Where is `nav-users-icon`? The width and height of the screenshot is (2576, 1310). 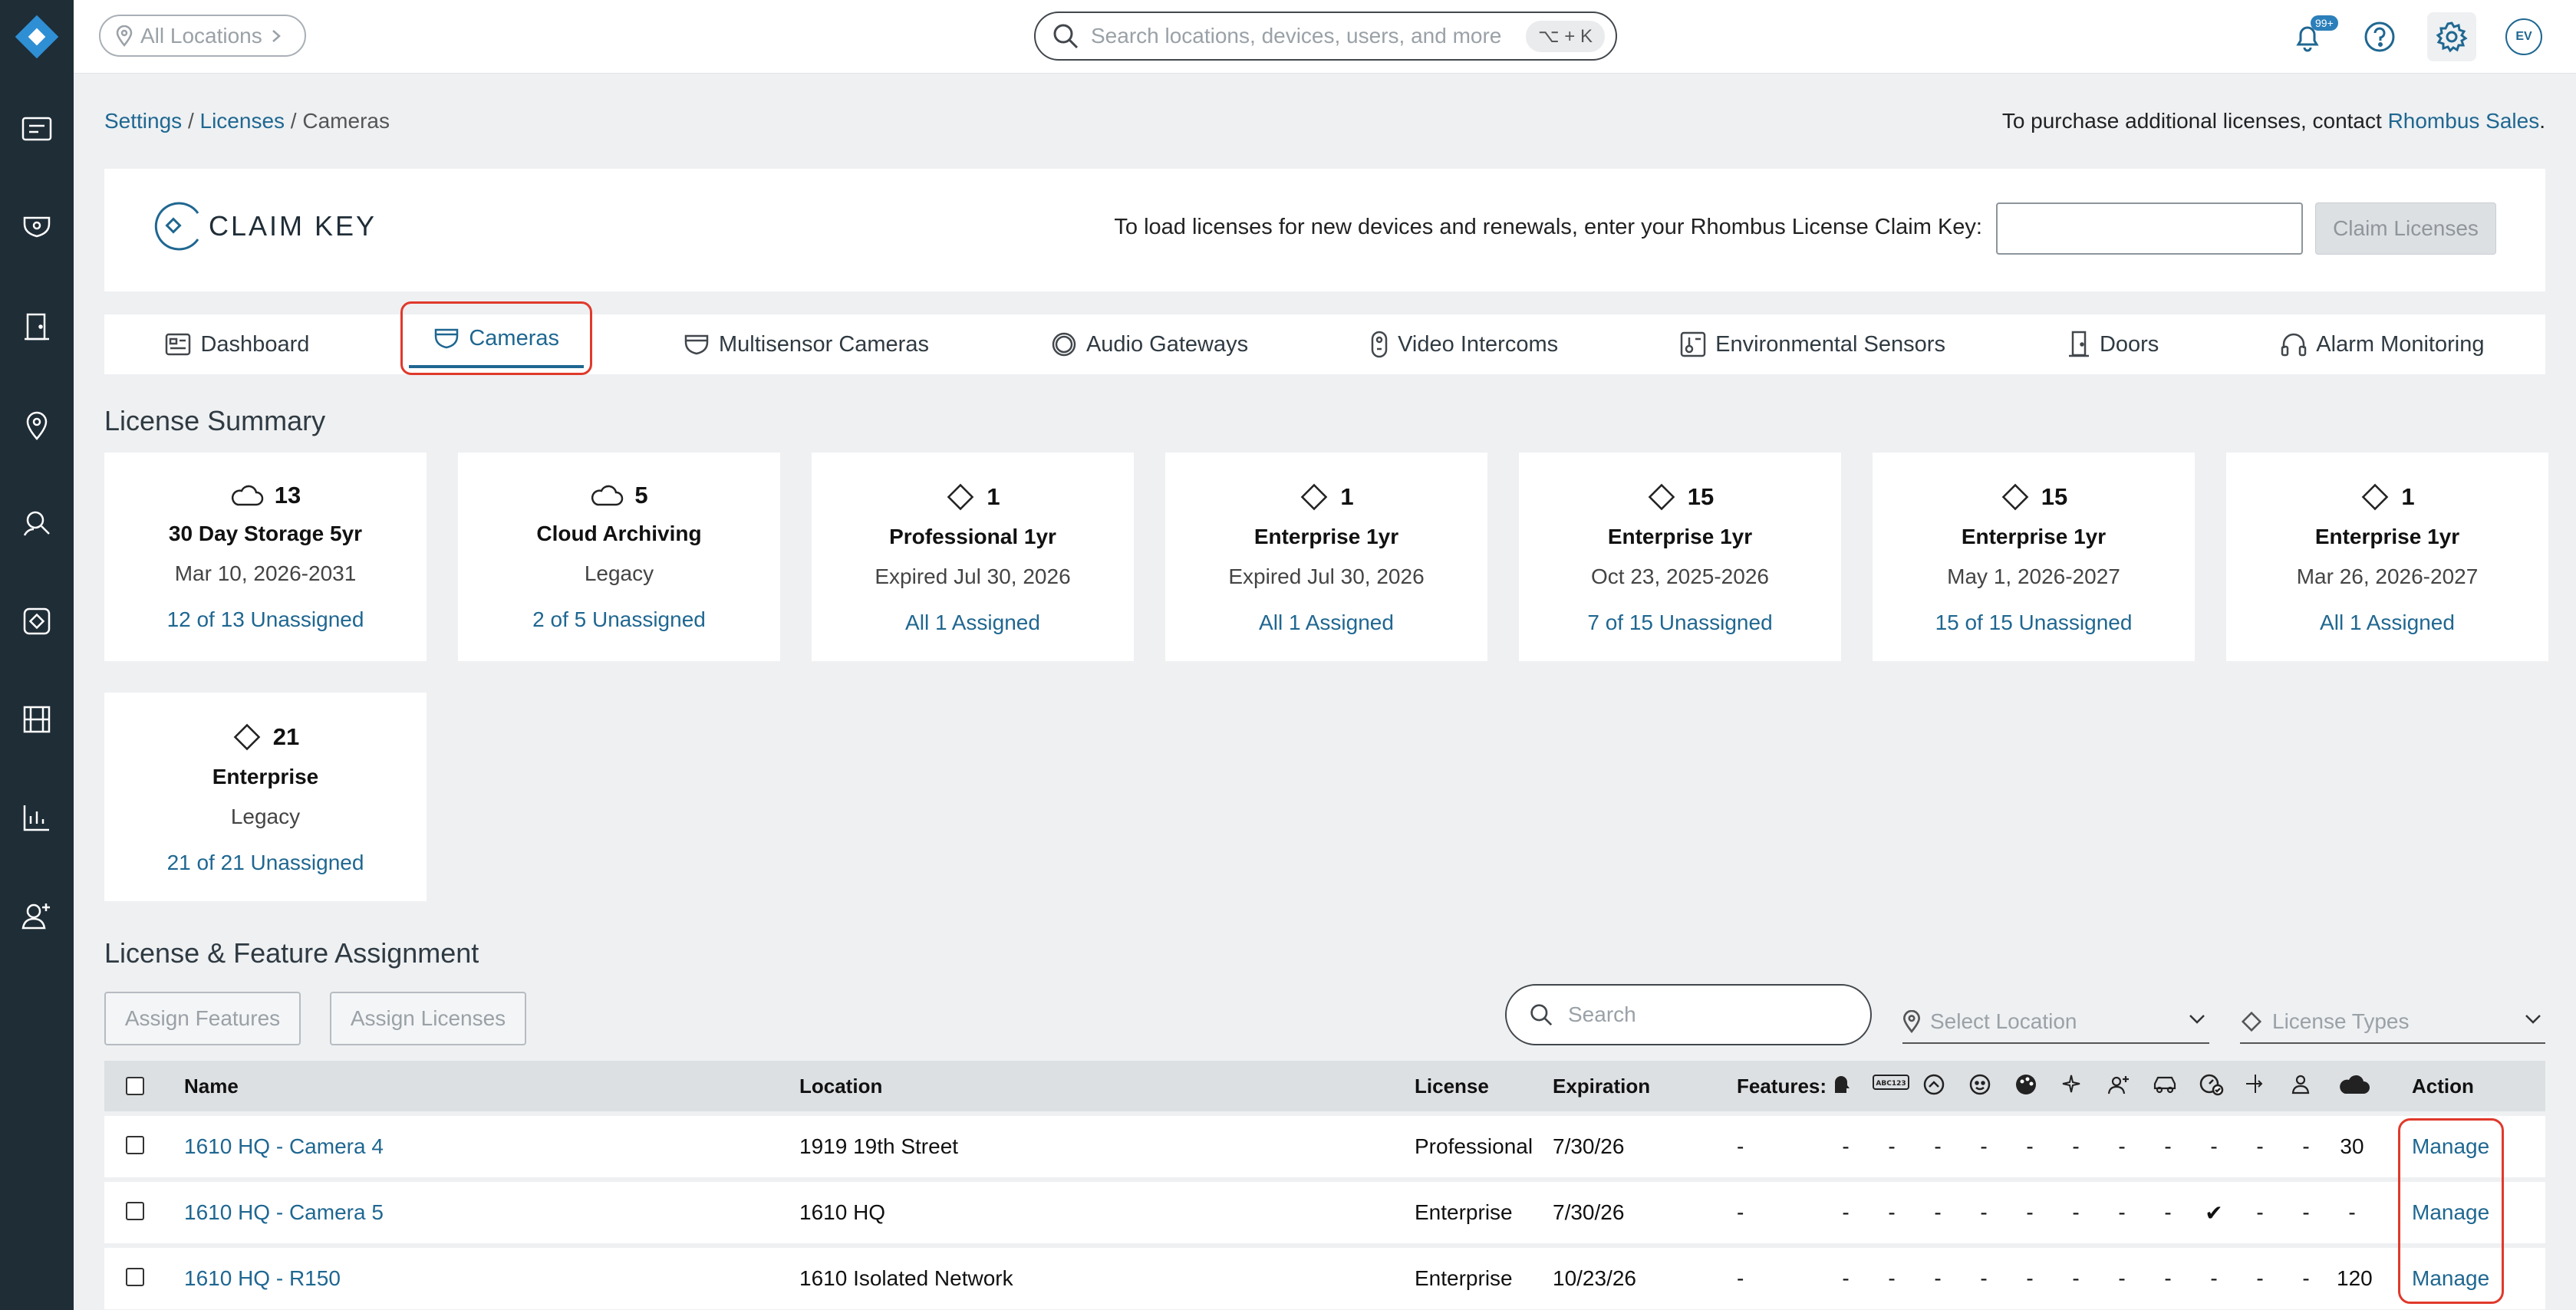 nav-users-icon is located at coordinates (37, 916).